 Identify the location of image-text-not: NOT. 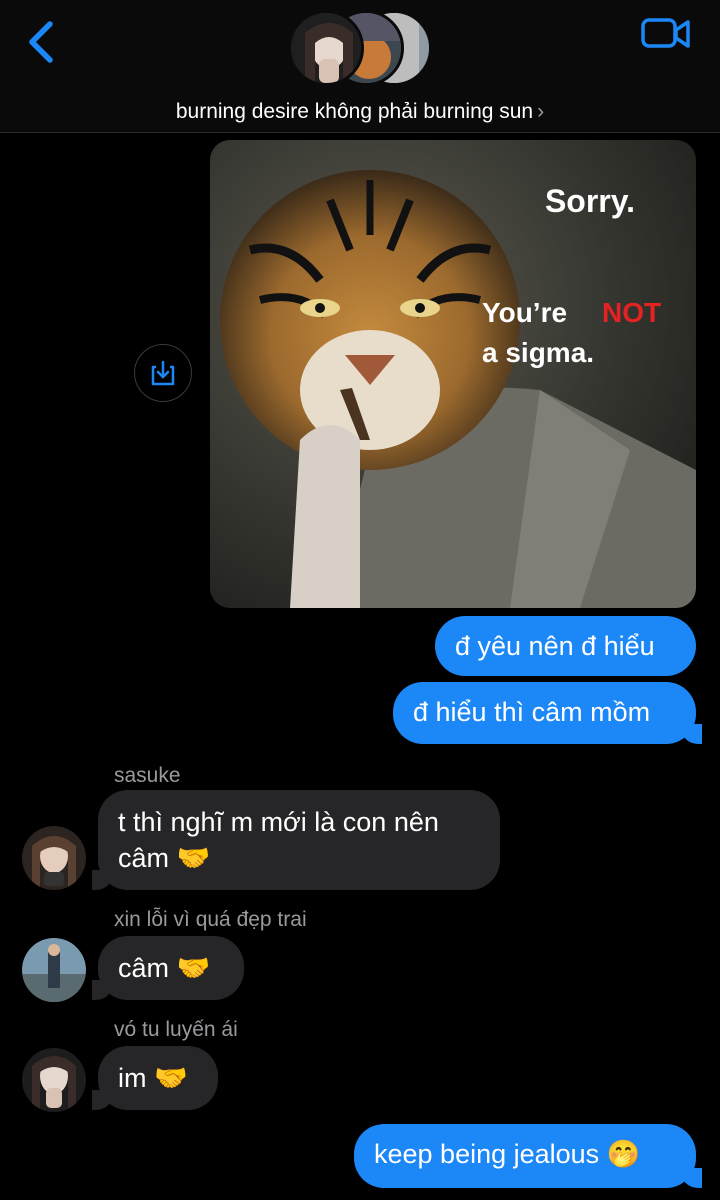
(631, 312).